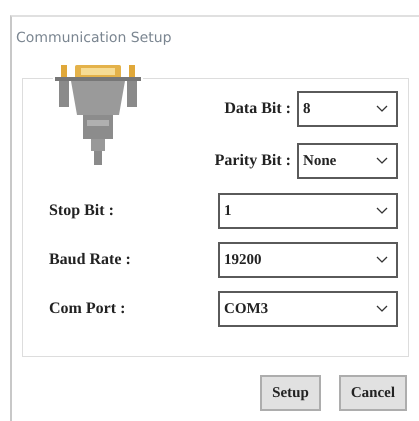 This screenshot has width=419, height=421. Describe the element at coordinates (308, 260) in the screenshot. I see `dropdown: 19200` at that location.